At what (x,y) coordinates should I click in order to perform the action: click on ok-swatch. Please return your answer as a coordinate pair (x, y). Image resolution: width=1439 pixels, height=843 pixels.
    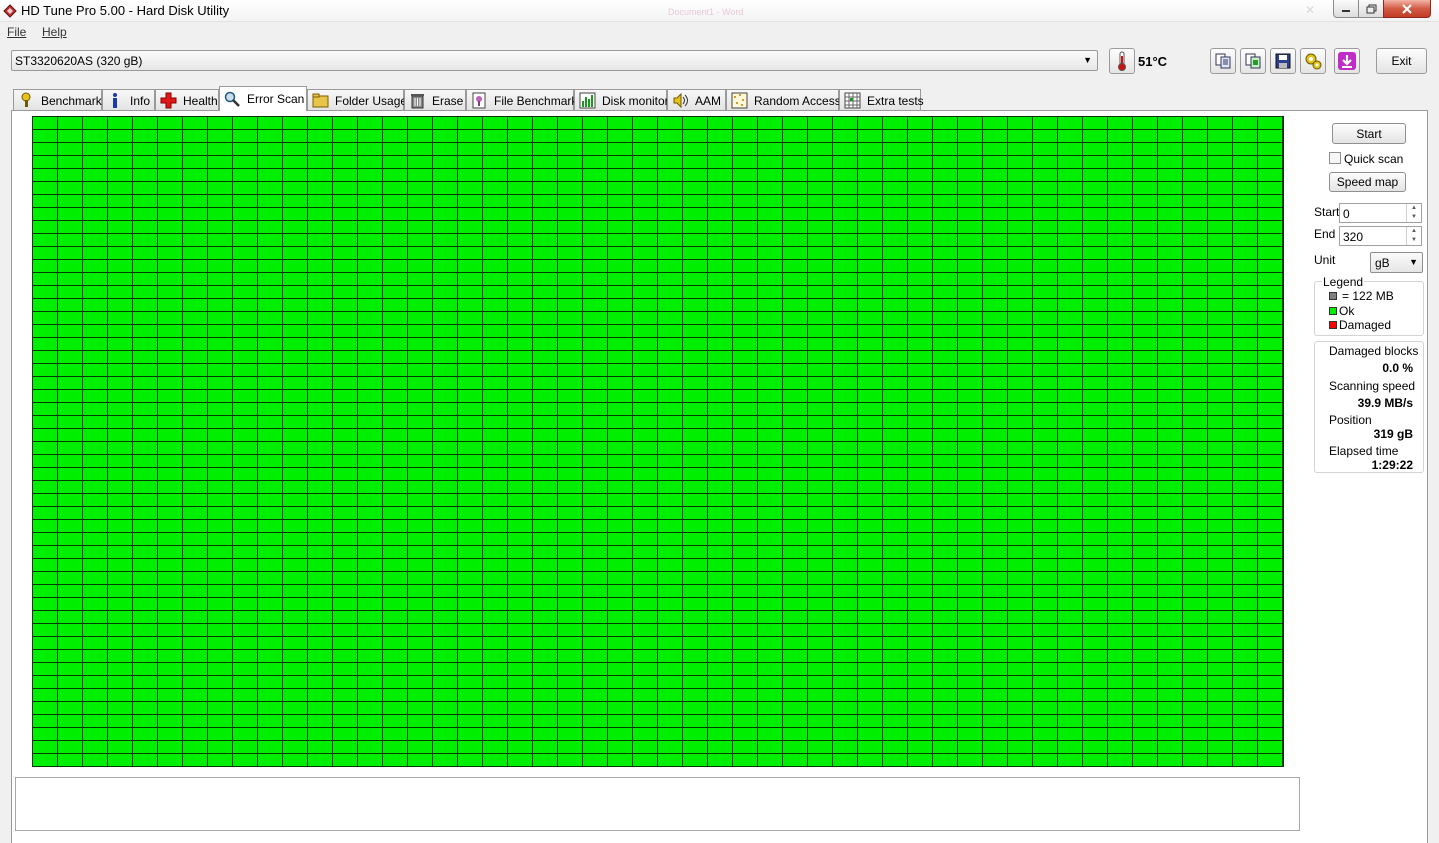
    Looking at the image, I should click on (1333, 311).